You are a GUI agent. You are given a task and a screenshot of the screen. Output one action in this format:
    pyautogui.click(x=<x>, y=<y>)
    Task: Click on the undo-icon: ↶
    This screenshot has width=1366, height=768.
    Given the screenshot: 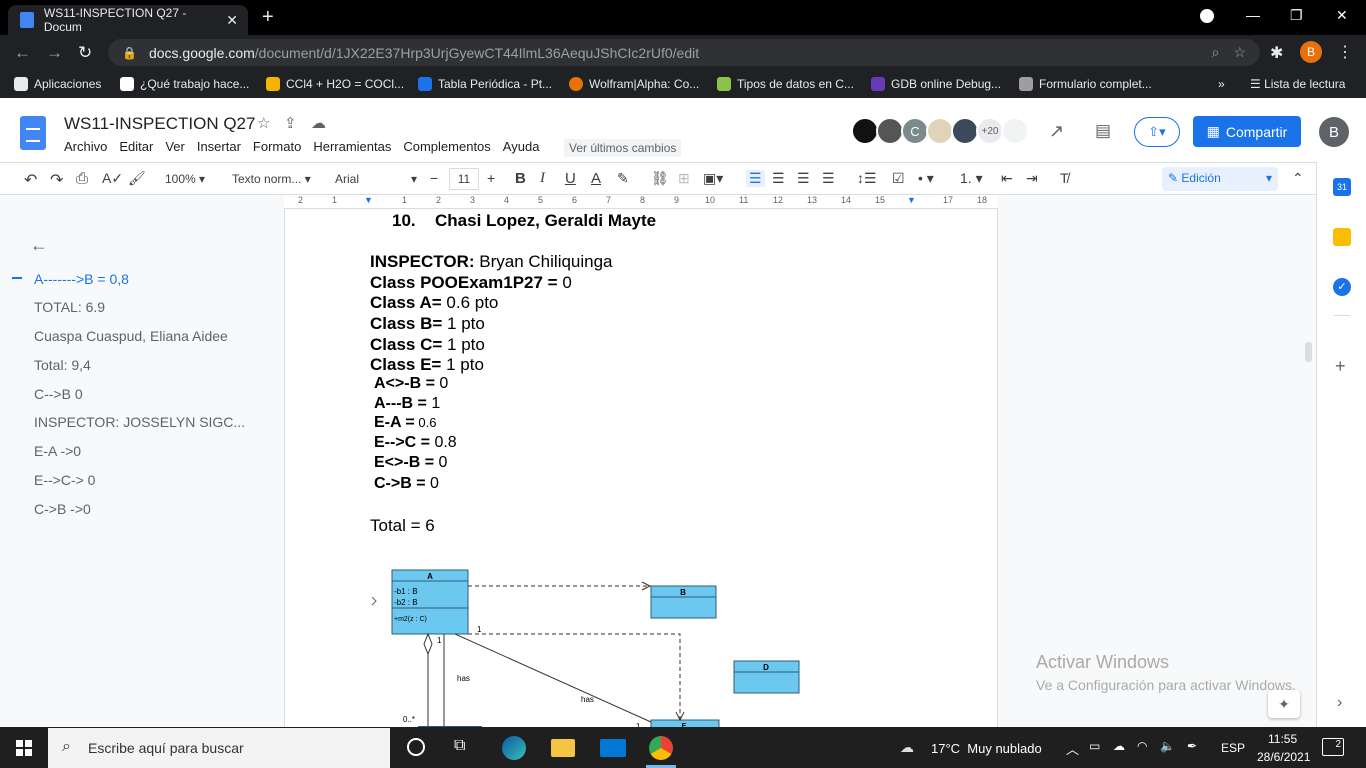 What is the action you would take?
    pyautogui.click(x=30, y=180)
    